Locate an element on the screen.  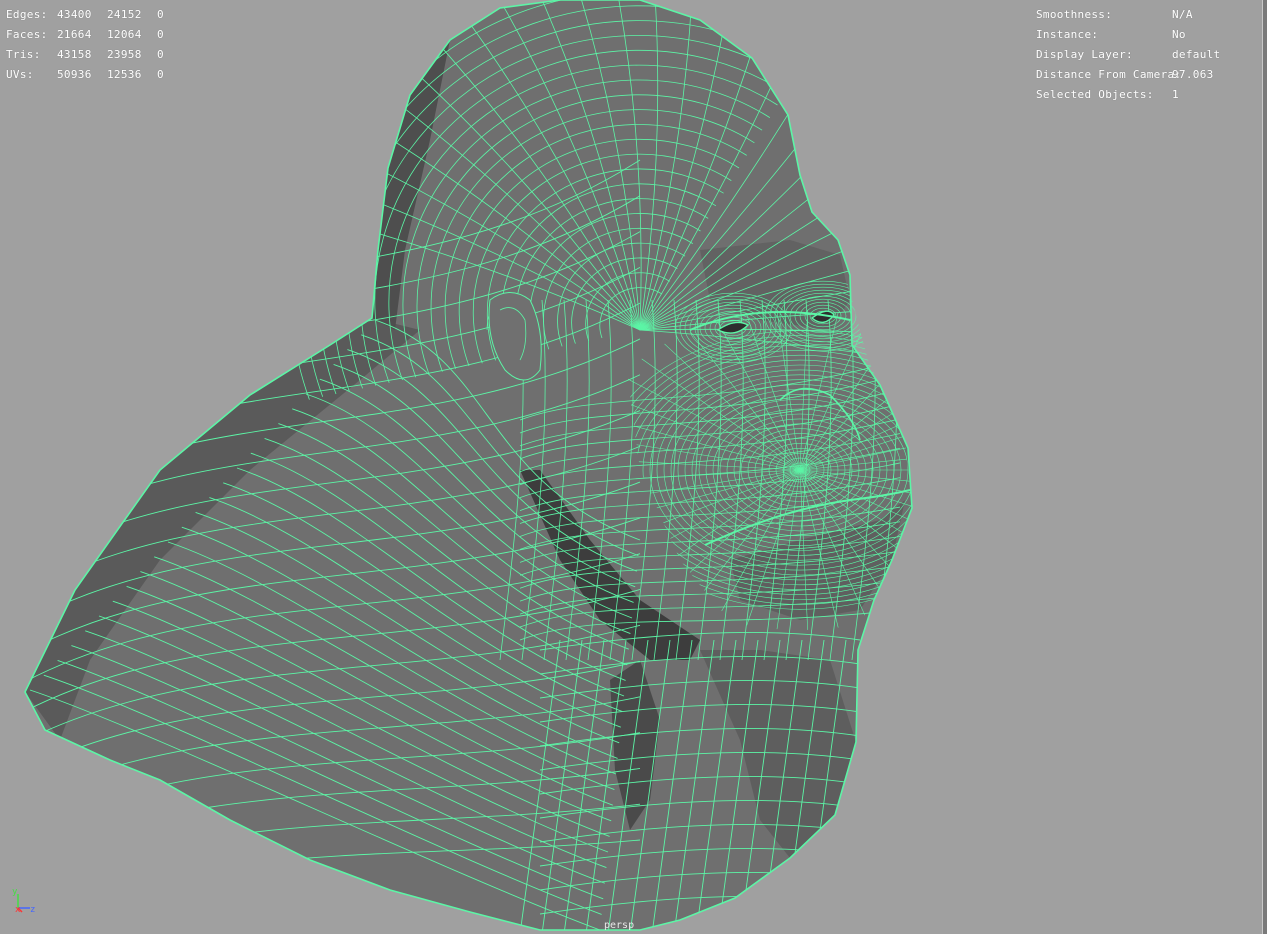
hud-value: 1 is located at coordinates (1175, 94).